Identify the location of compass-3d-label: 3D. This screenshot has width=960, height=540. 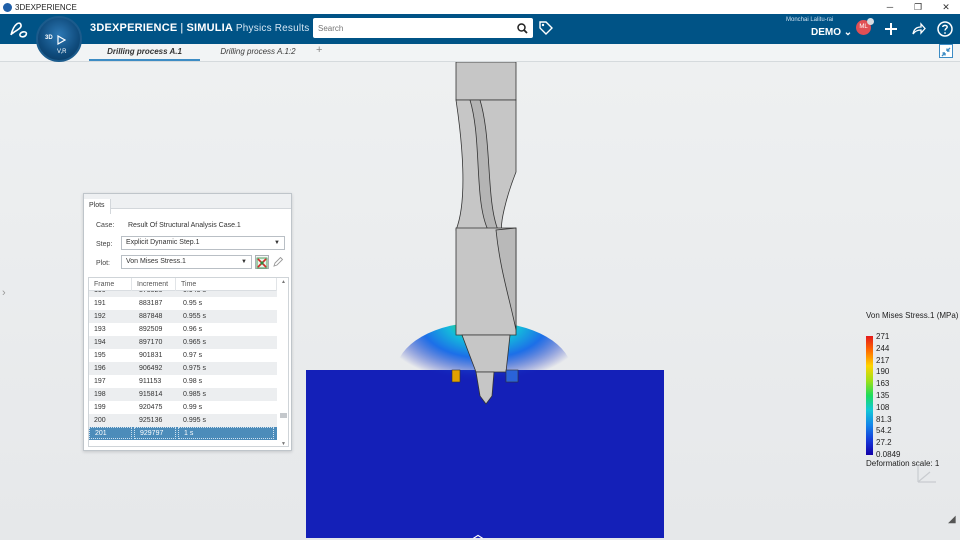
(49, 38).